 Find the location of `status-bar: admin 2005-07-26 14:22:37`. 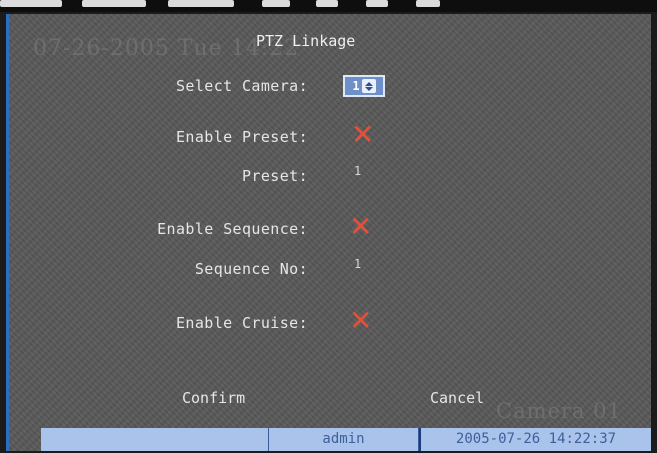

status-bar: admin 2005-07-26 14:22:37 is located at coordinates (346, 439).